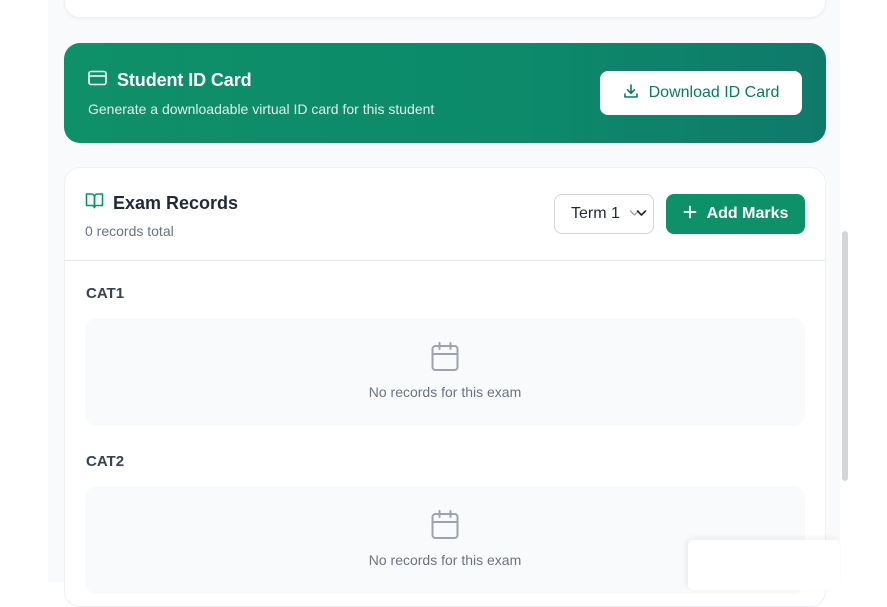  Describe the element at coordinates (129, 231) in the screenshot. I see `records-count: 0 records total` at that location.